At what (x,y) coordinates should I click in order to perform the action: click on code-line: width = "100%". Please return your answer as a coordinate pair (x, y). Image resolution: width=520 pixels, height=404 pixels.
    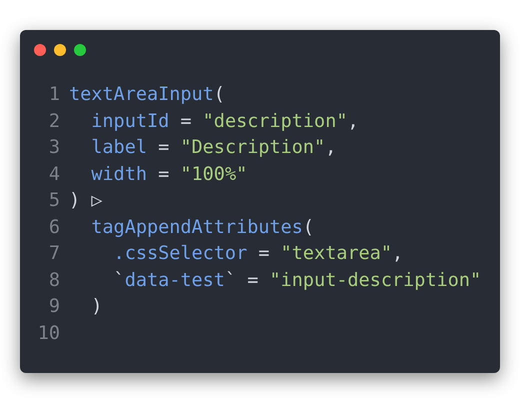
    Looking at the image, I should click on (169, 174).